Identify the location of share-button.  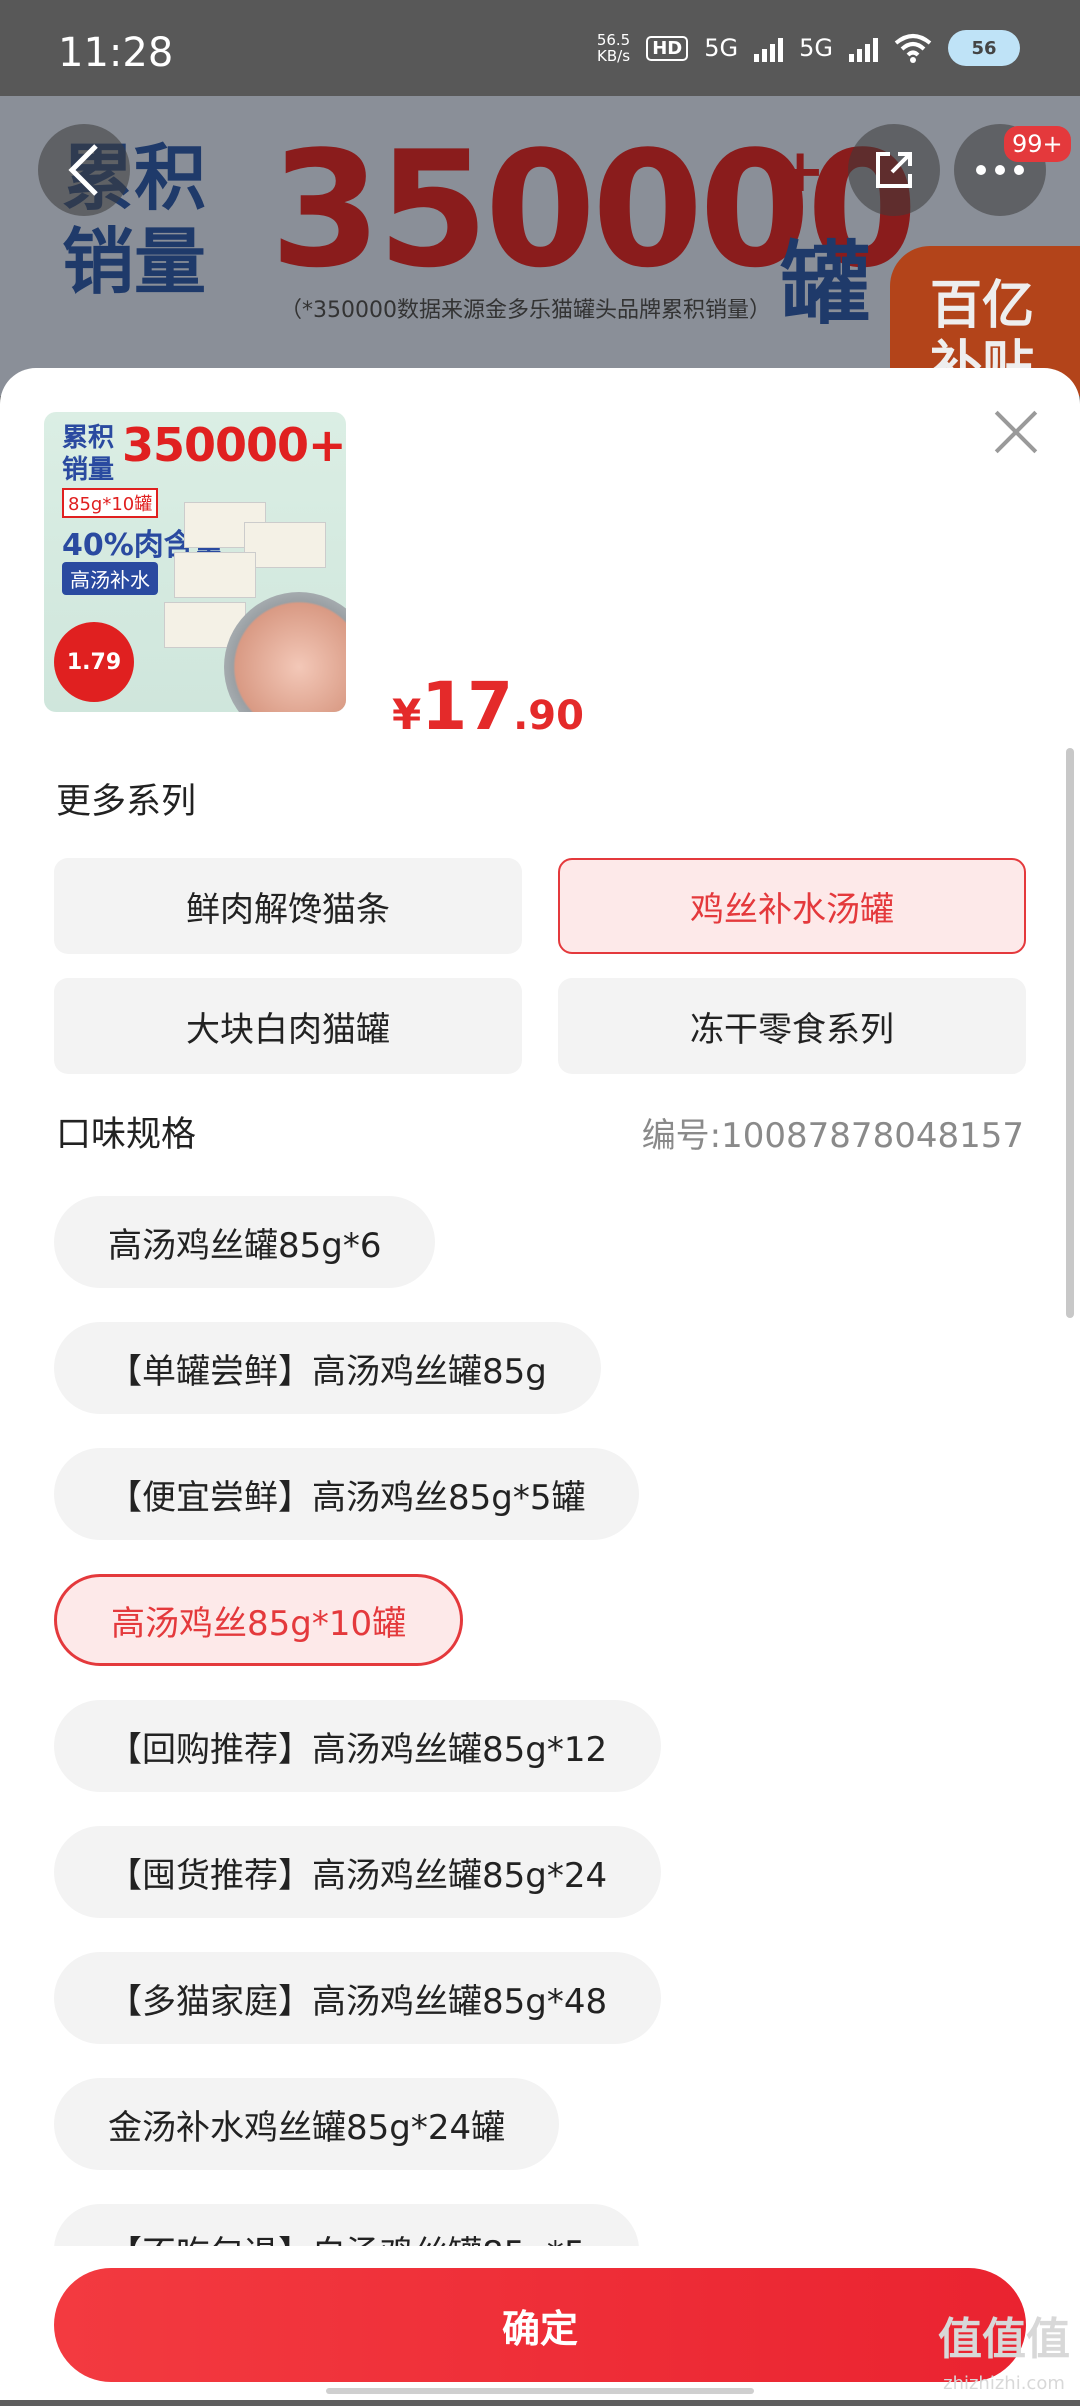
(894, 170).